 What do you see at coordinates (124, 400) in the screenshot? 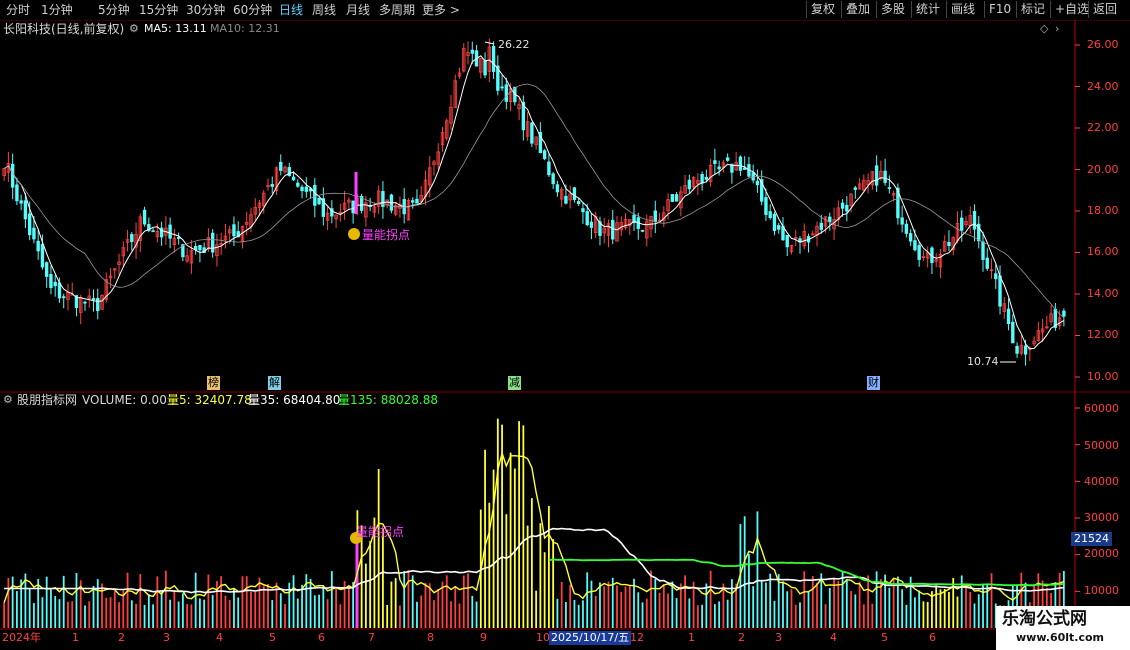
I see `volume-label: VOLUME: 0.00` at bounding box center [124, 400].